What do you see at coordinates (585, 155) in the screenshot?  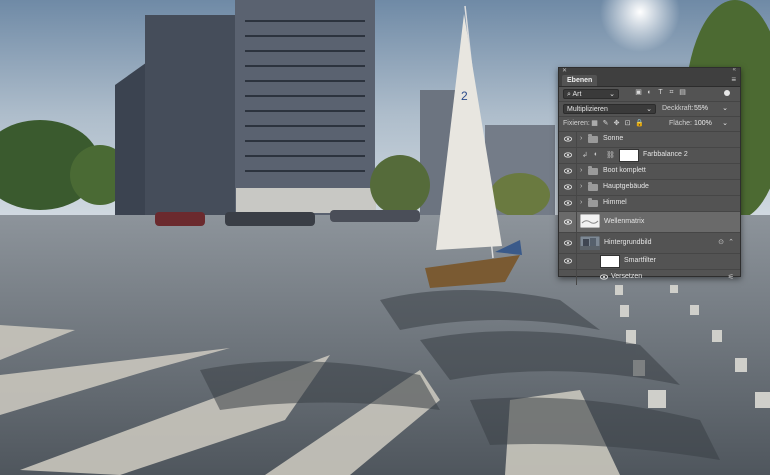 I see `clip-arrow-icon: ↲` at bounding box center [585, 155].